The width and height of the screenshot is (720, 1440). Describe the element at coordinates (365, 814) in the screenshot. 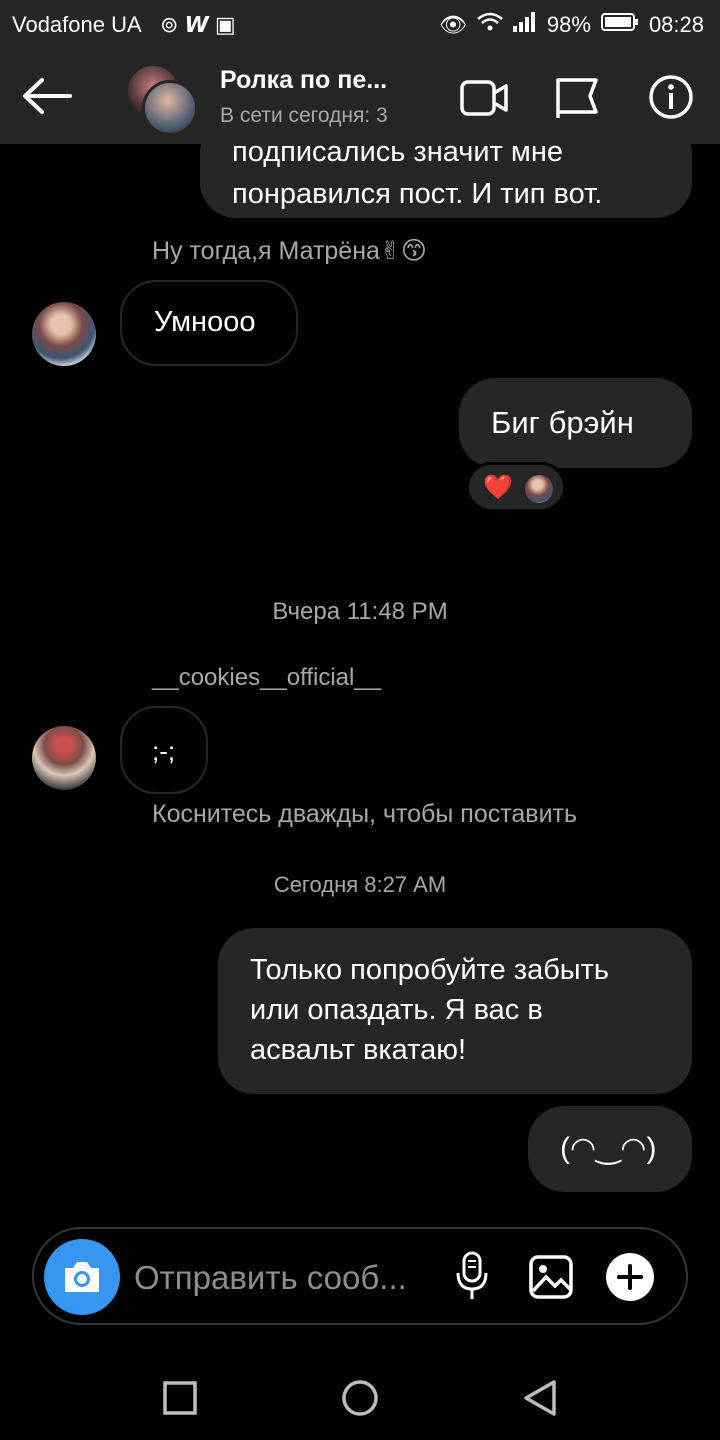

I see `double-tap-hint: Коснитесь дважды, чтобы поставить` at that location.